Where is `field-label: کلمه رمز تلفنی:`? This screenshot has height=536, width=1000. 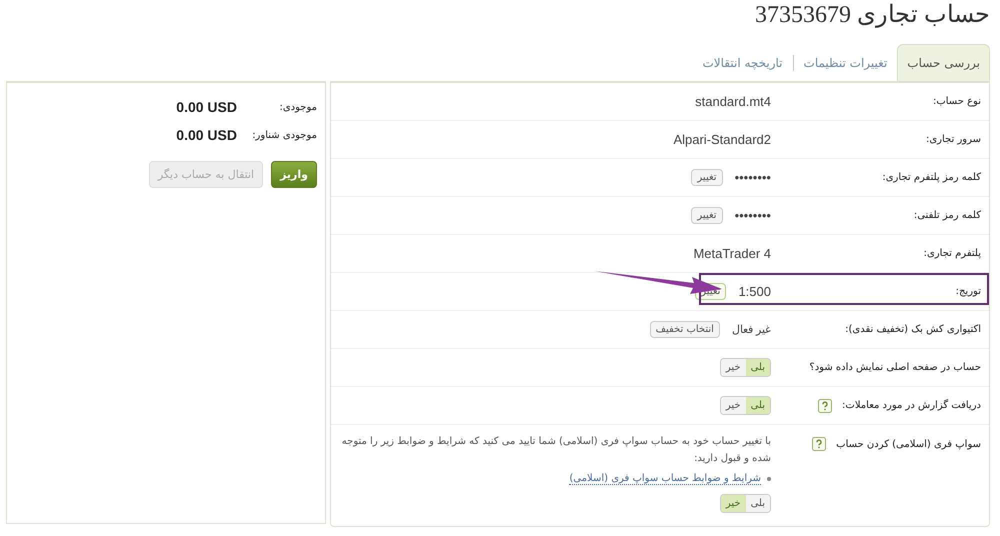
field-label: کلمه رمز تلفنی: is located at coordinates (947, 215).